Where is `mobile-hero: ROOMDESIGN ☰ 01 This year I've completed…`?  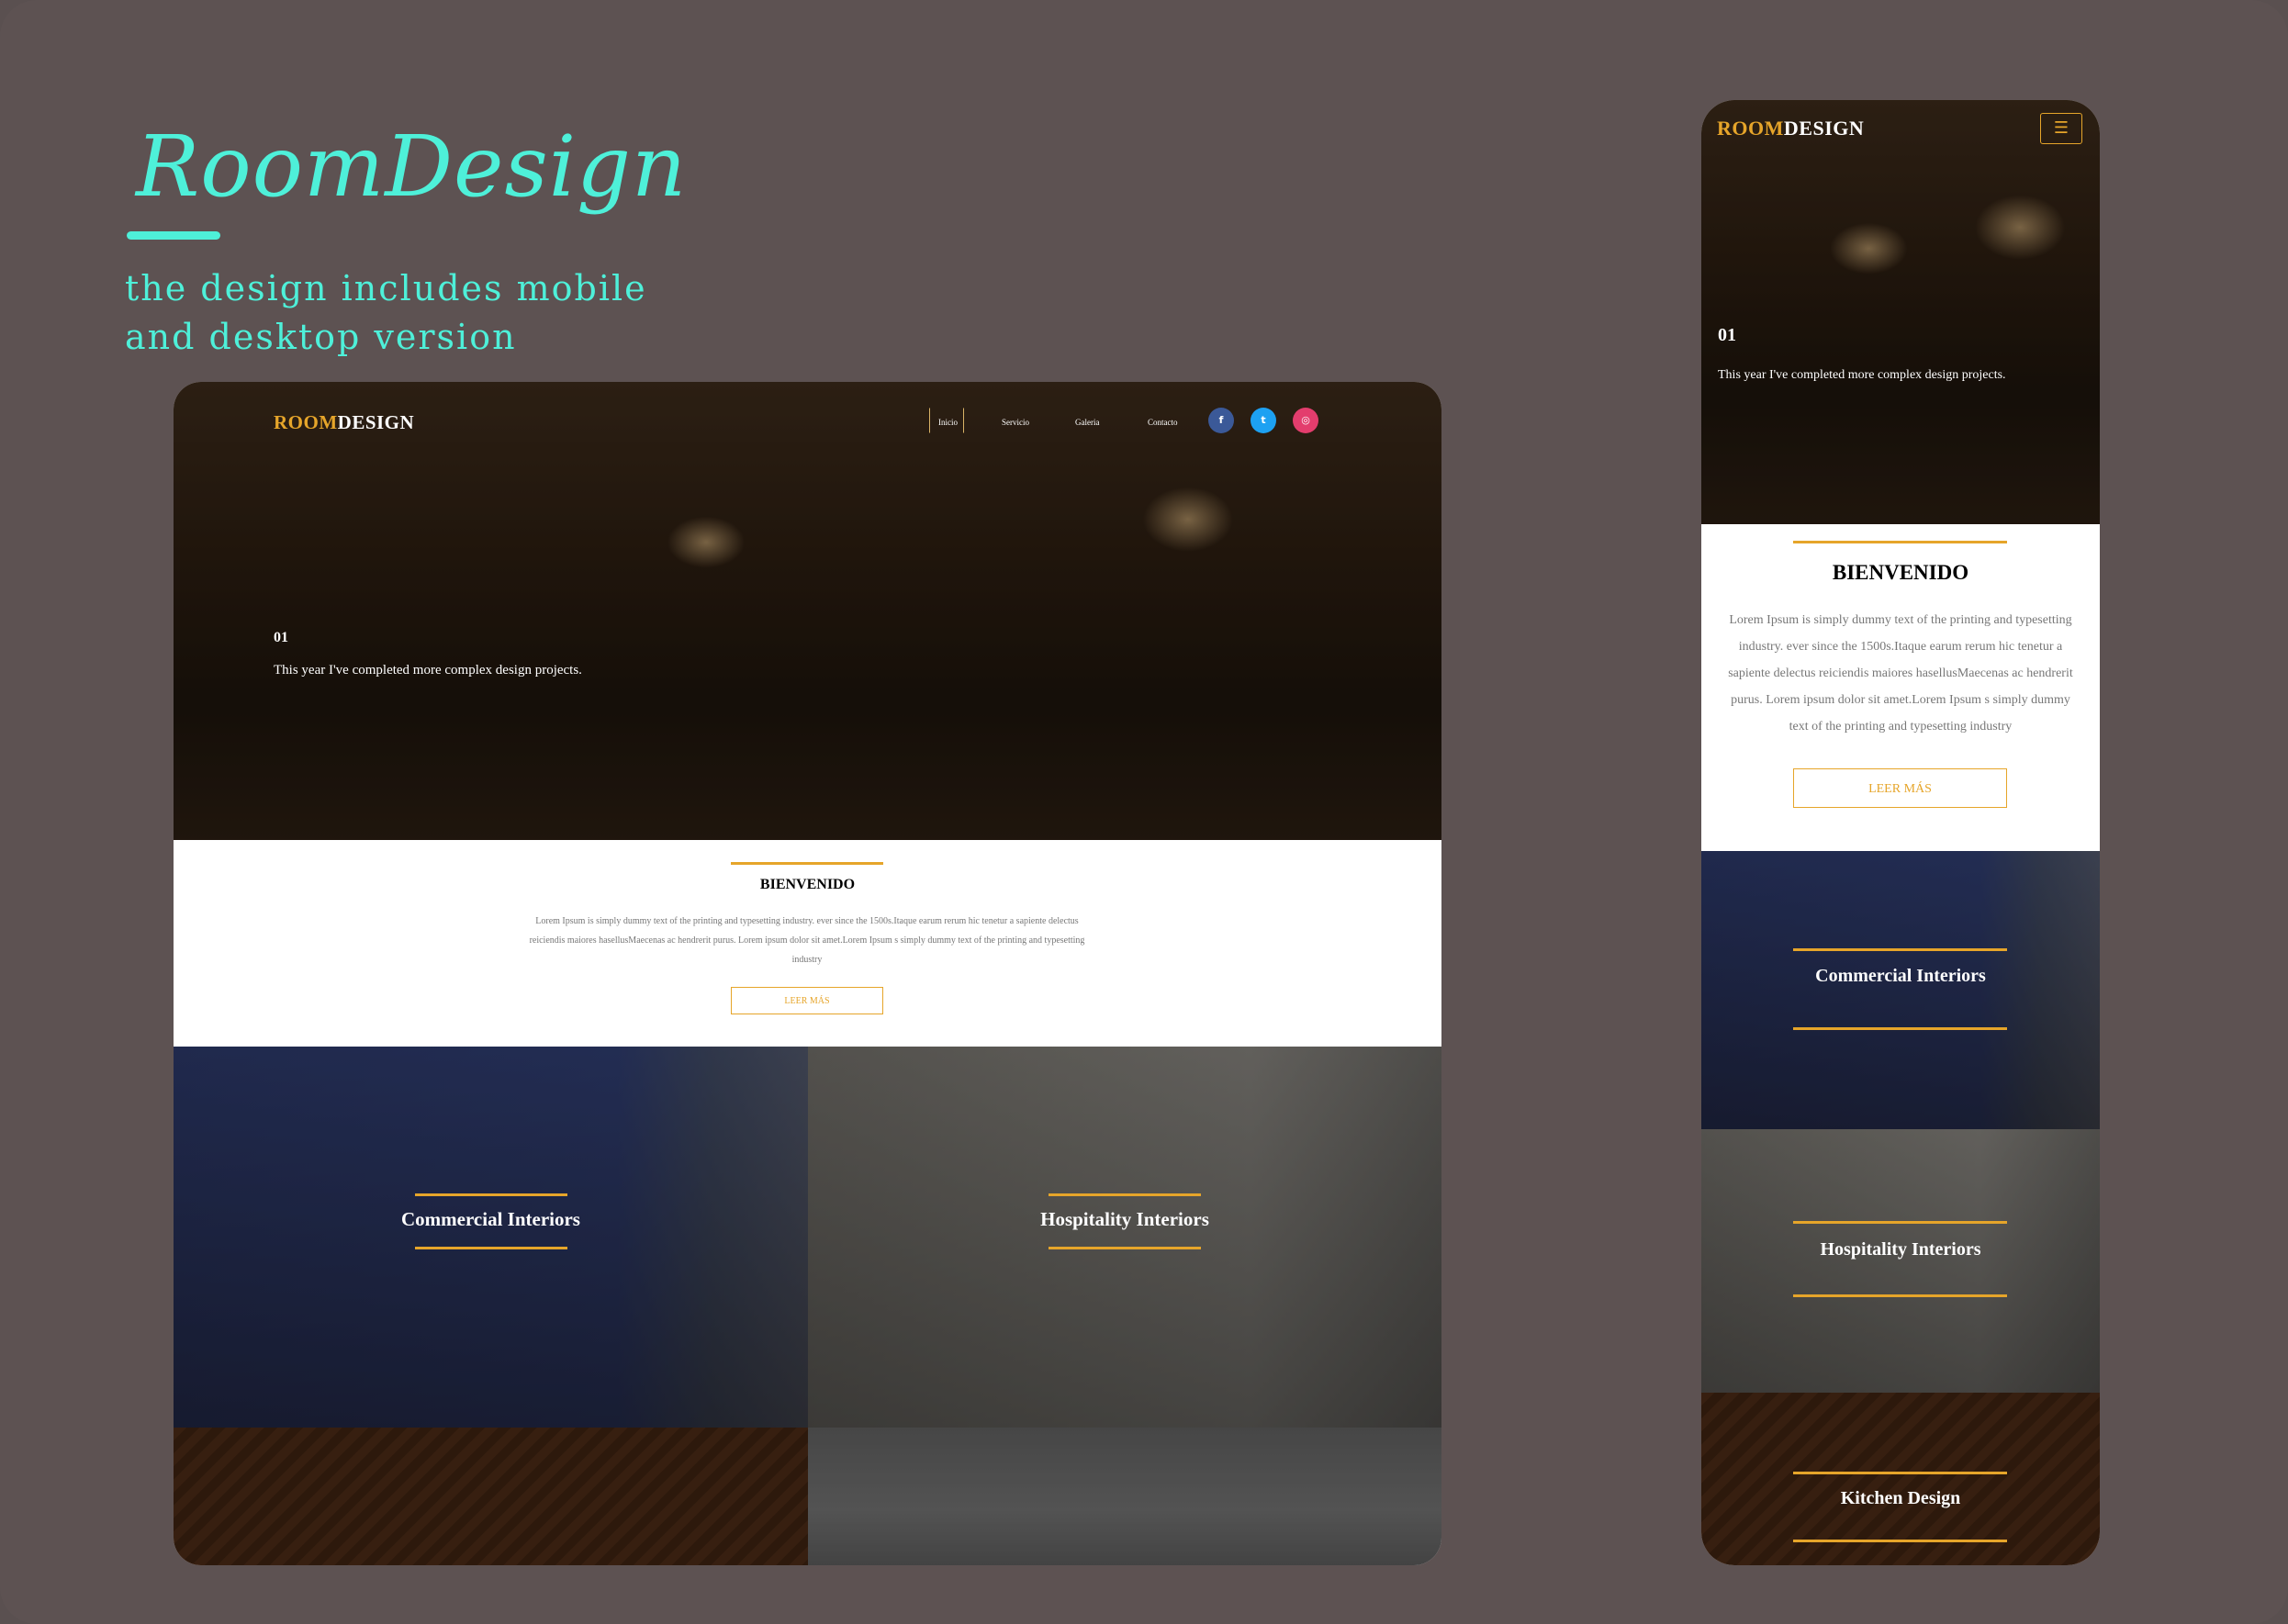
mobile-hero: ROOMDESIGN ☰ 01 This year I've completed… is located at coordinates (1901, 312).